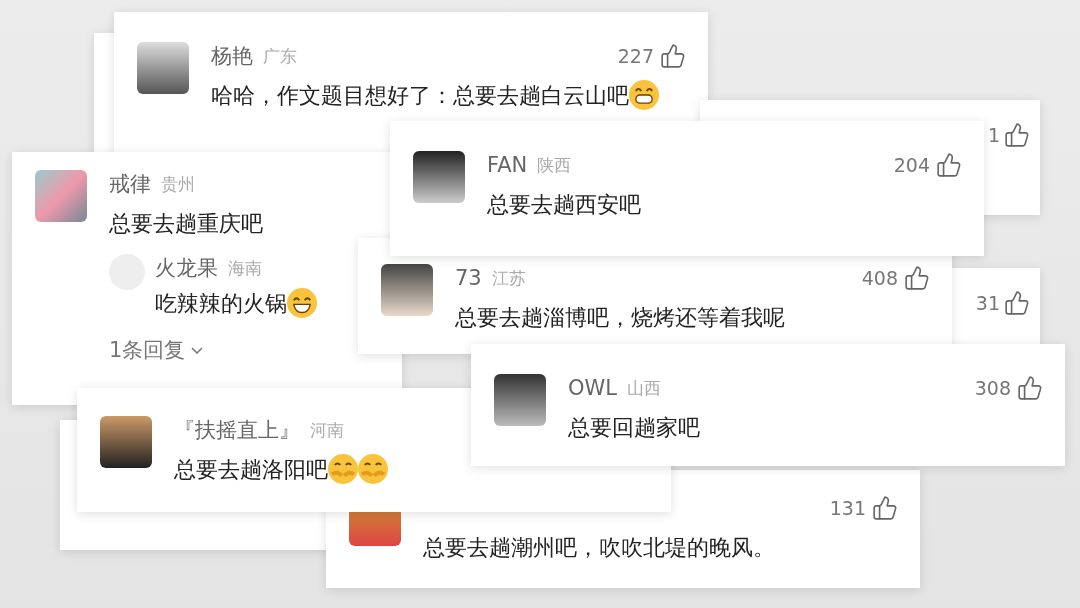 Image resolution: width=1080 pixels, height=608 pixels. I want to click on replies-link: 1条回复, so click(156, 350).